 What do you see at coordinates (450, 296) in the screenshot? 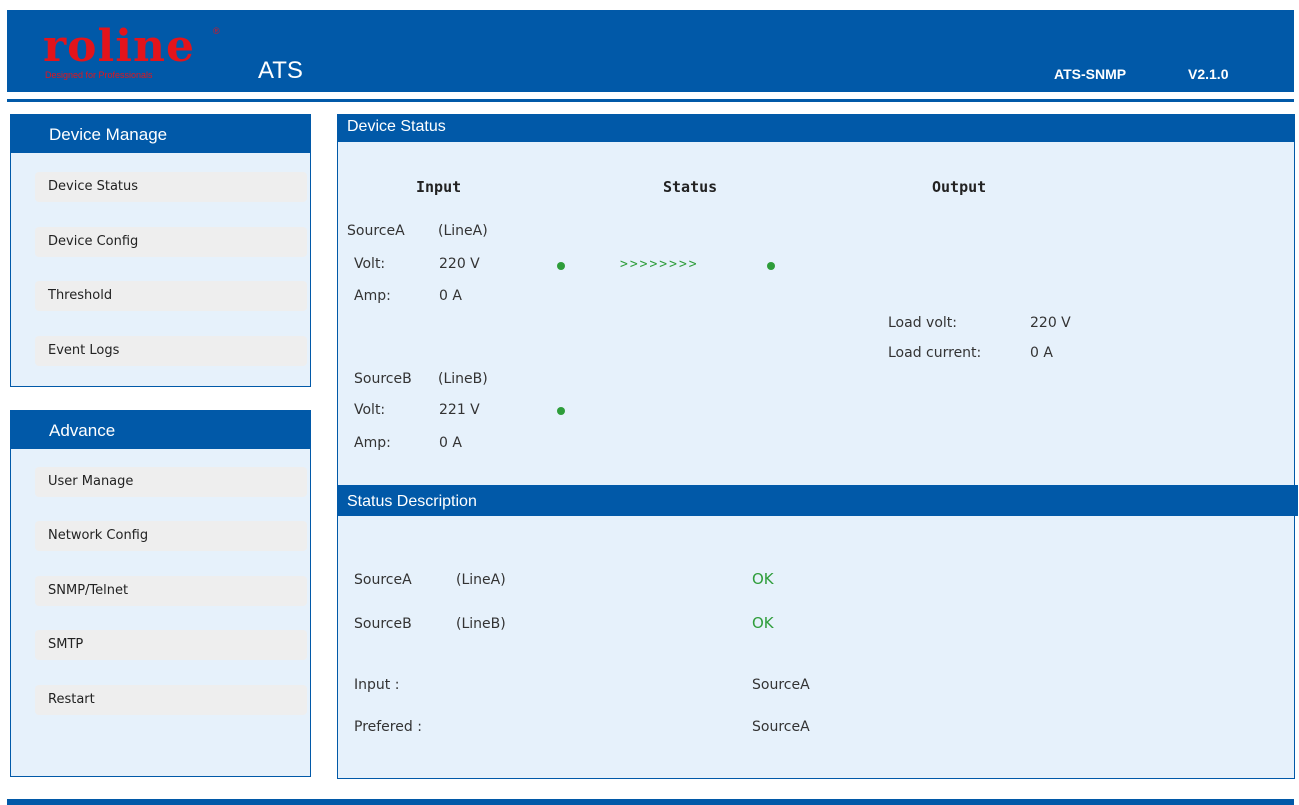
I see `source-a-amp-value: 0 A` at bounding box center [450, 296].